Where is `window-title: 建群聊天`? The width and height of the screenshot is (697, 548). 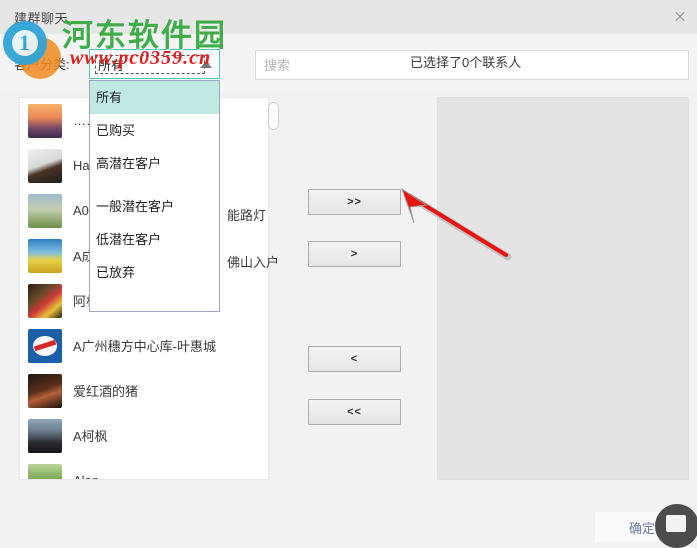 window-title: 建群聊天 is located at coordinates (41, 18).